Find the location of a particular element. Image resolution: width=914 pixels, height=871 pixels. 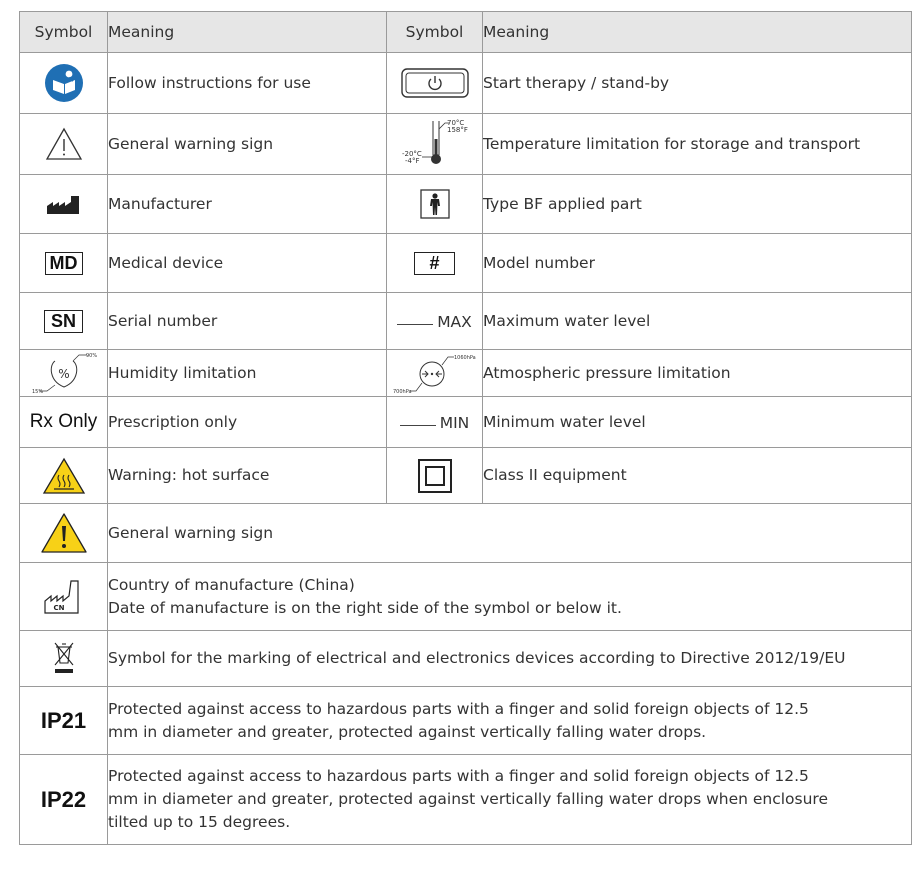

meaning-cell: Warning: hot surface is located at coordinates (247, 475).